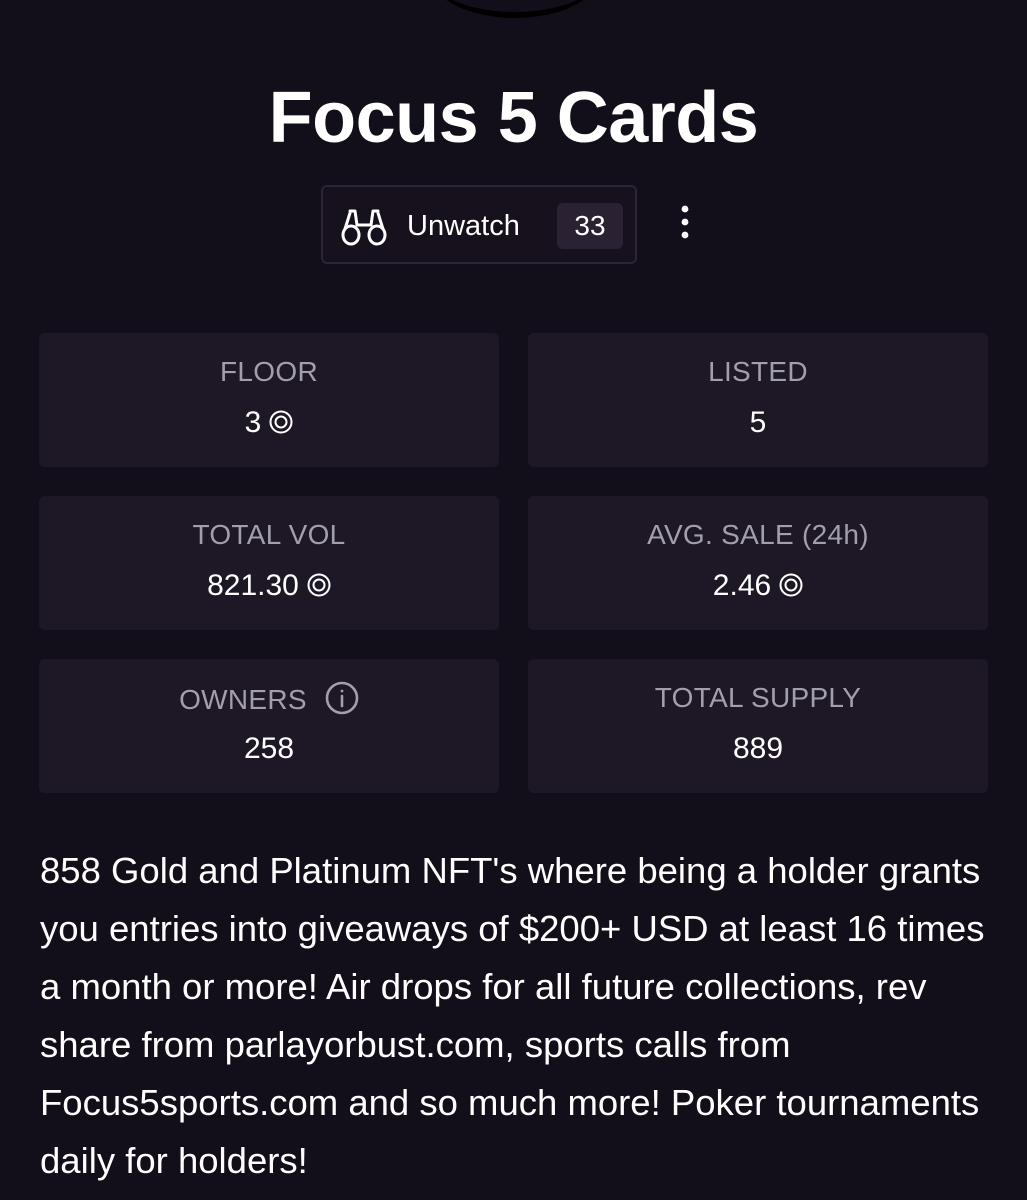  Describe the element at coordinates (269, 400) in the screenshot. I see `stat-card-floor: FLOOR 3` at that location.